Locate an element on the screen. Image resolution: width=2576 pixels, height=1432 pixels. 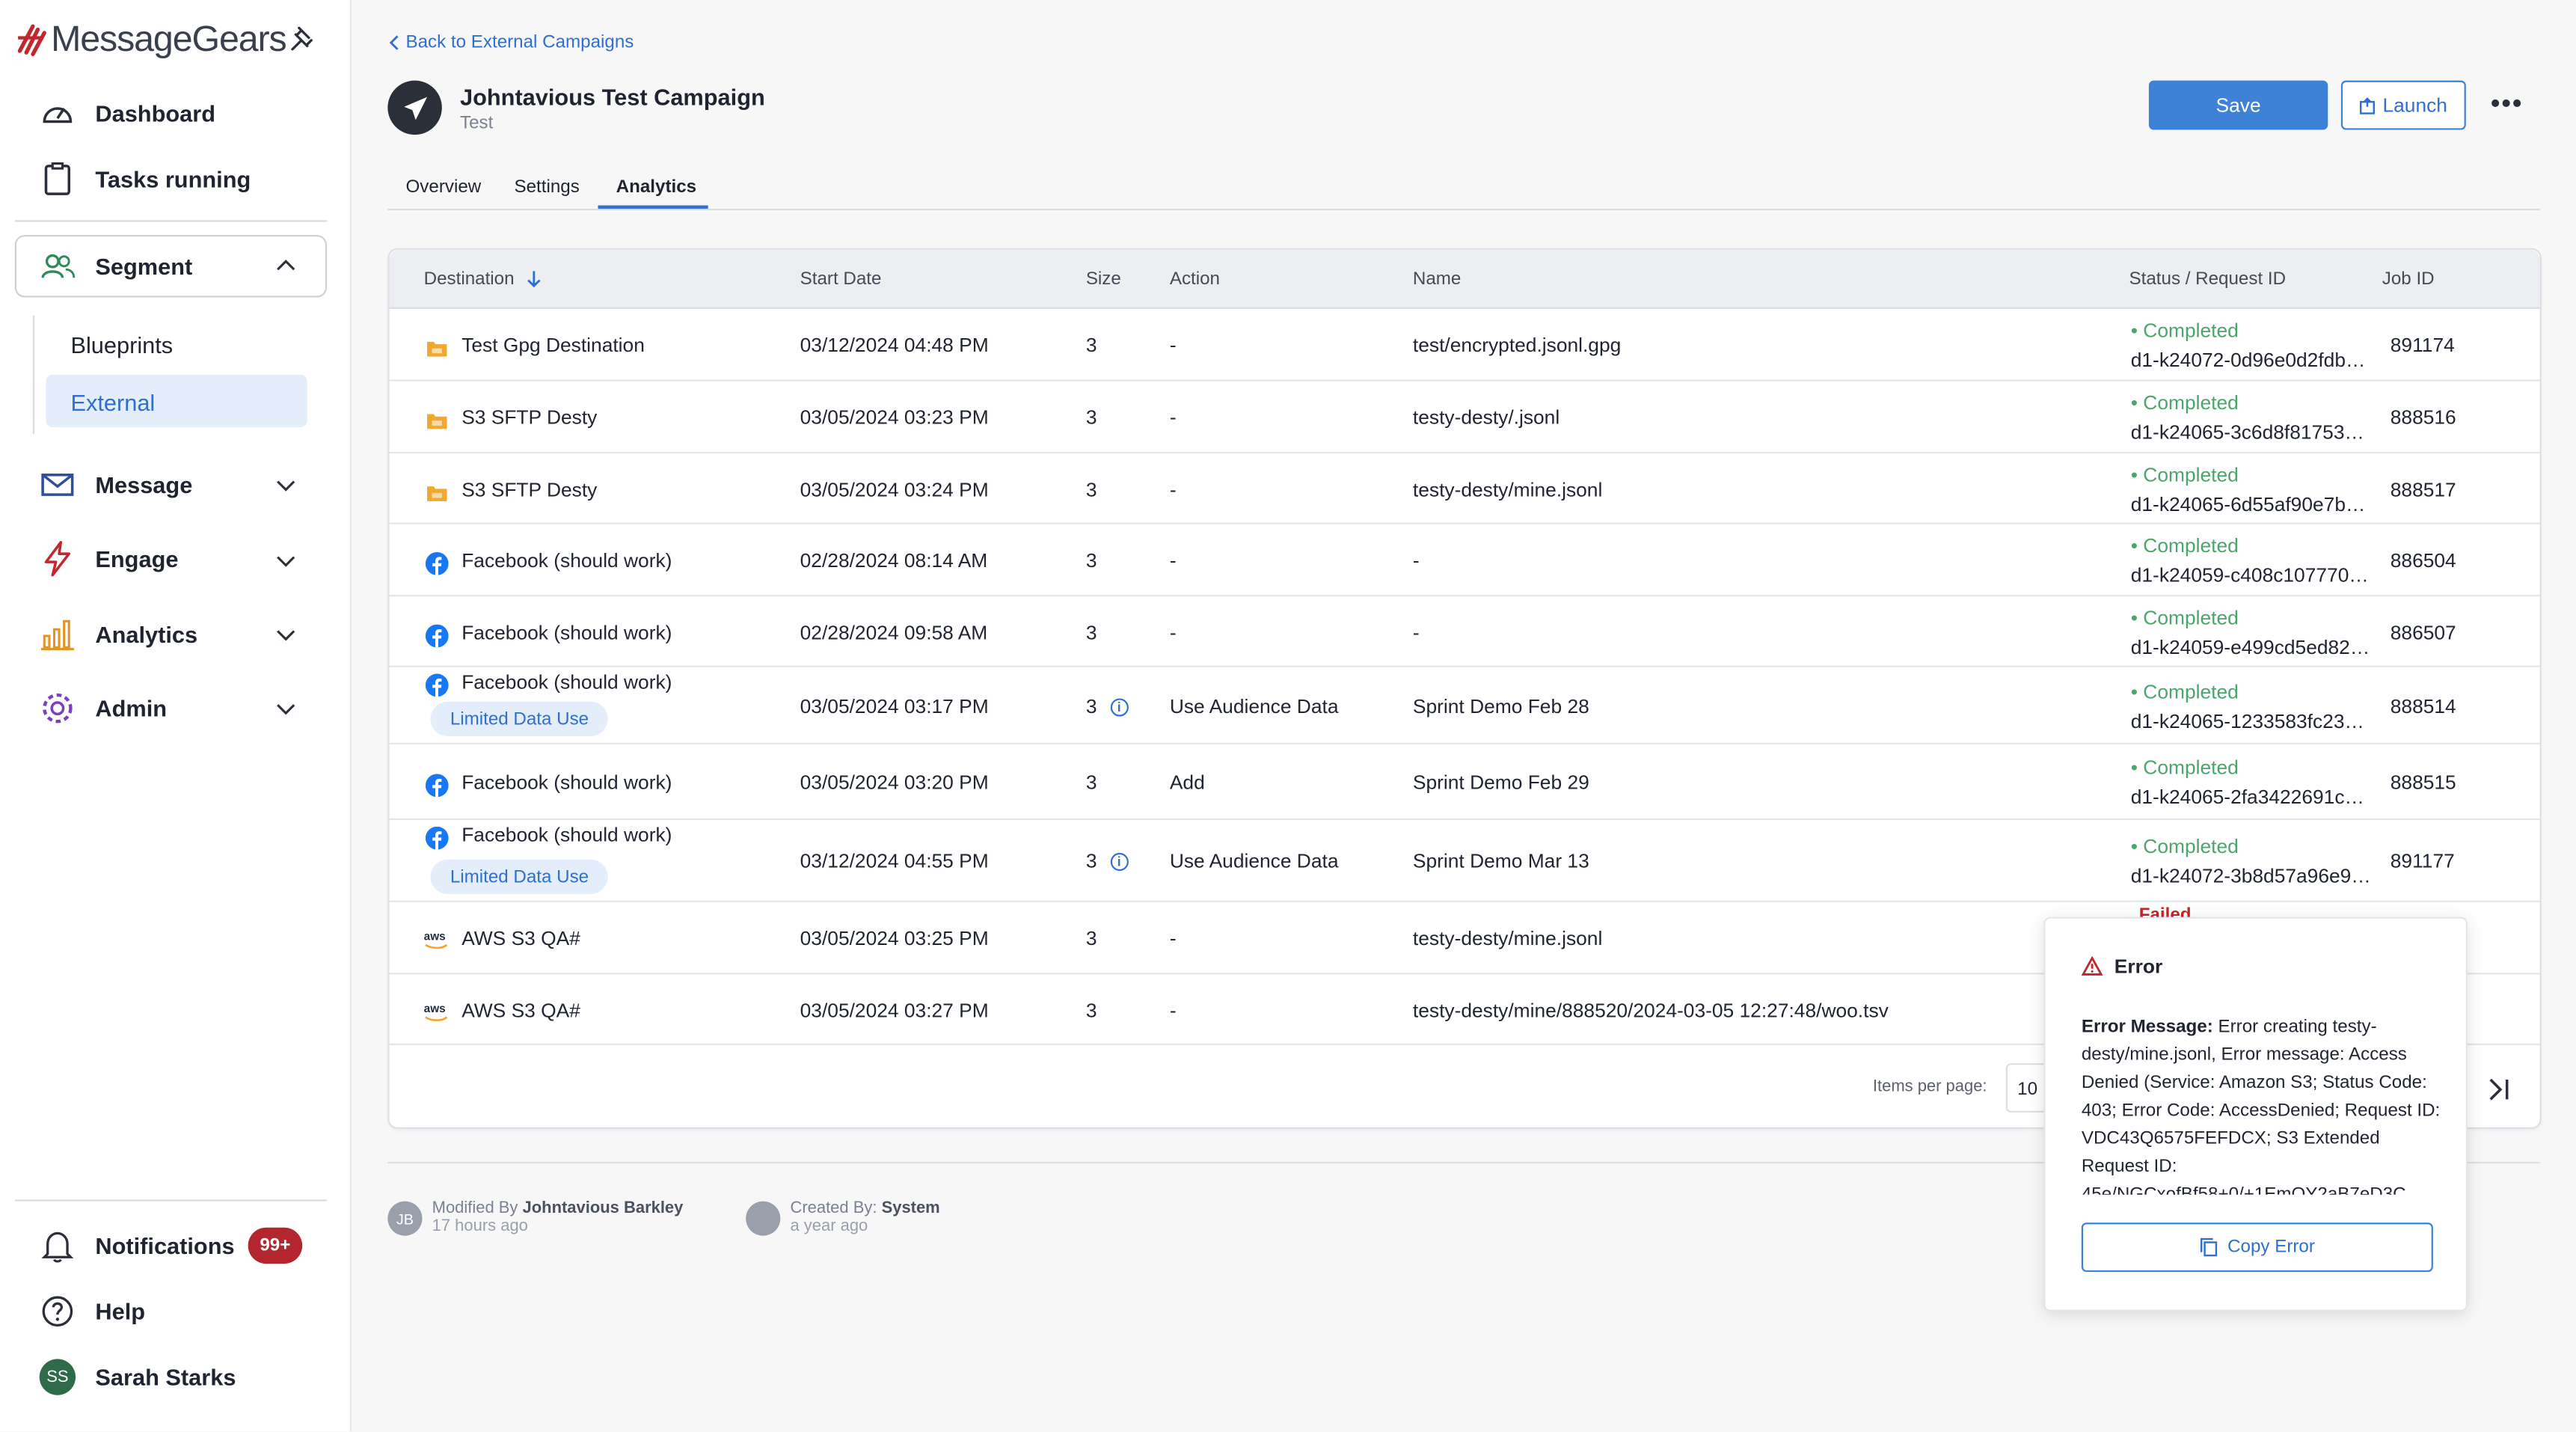
sidebar-item-label: Engage is located at coordinates (137, 559).